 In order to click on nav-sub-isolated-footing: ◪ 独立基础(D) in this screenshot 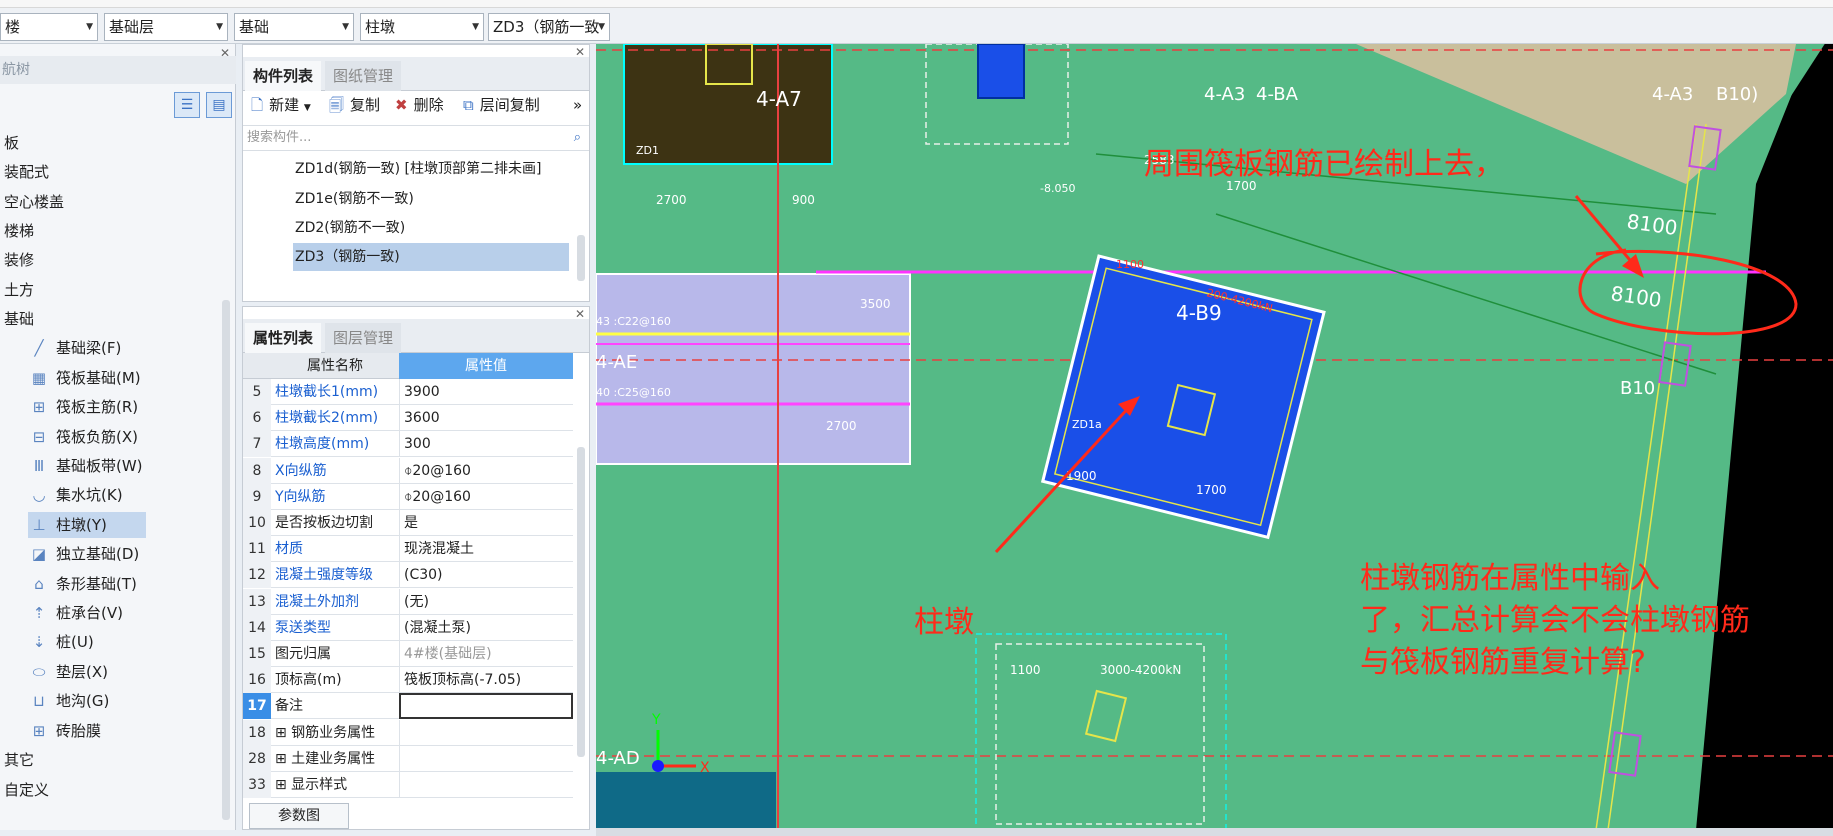, I will do `click(87, 554)`.